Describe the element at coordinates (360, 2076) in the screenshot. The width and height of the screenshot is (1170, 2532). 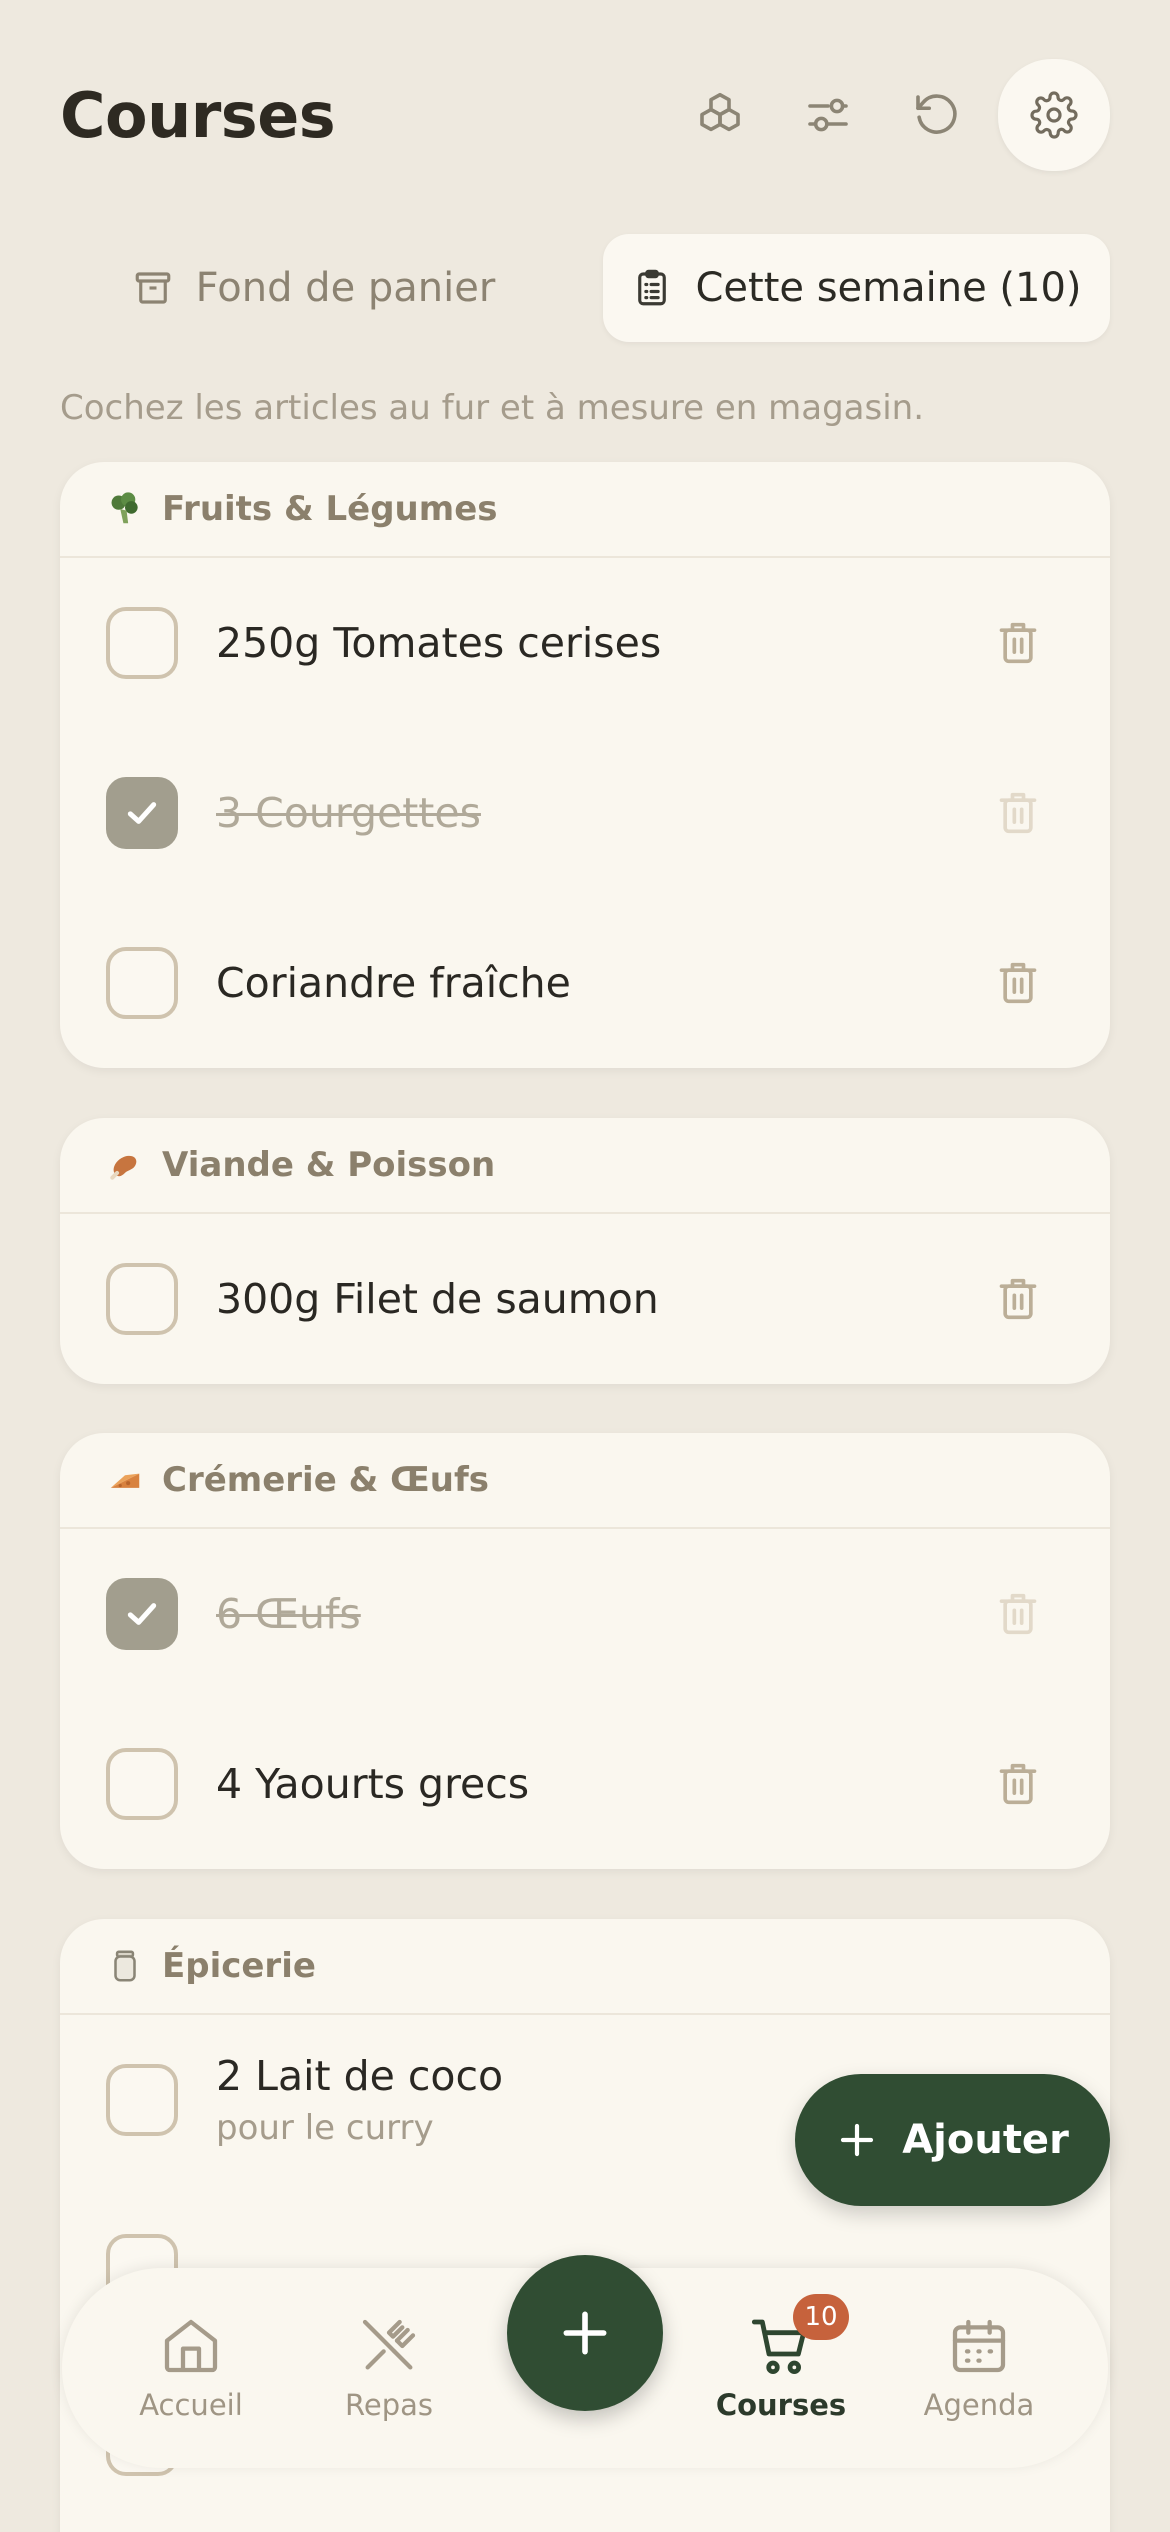
I see `item-label: 2 Lait de coco` at that location.